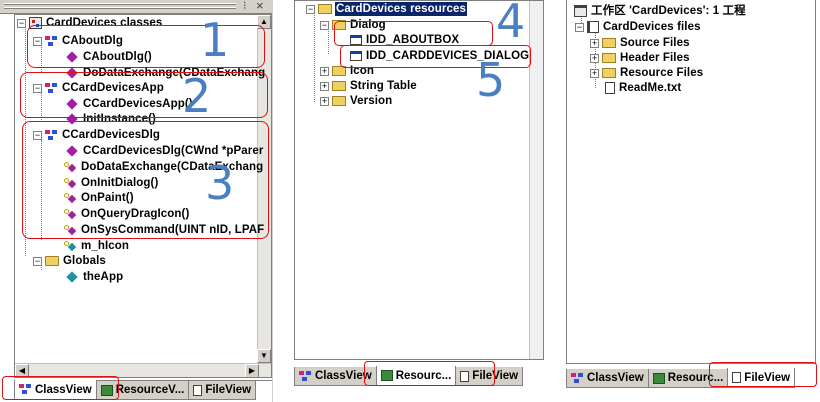  Describe the element at coordinates (105, 246) in the screenshot. I see `member-label: m_hIcon` at that location.